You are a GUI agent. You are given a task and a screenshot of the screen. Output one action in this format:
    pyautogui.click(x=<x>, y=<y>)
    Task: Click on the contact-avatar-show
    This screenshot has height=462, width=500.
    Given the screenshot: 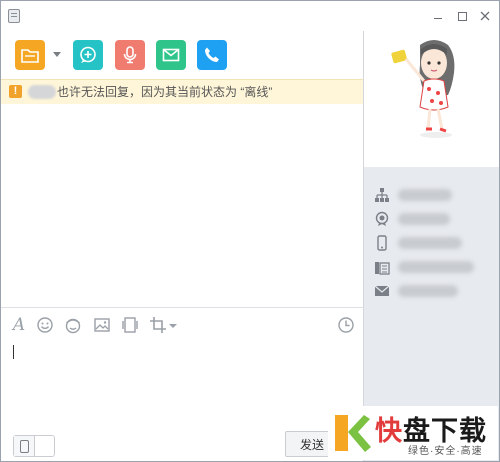 What is the action you would take?
    pyautogui.click(x=431, y=99)
    